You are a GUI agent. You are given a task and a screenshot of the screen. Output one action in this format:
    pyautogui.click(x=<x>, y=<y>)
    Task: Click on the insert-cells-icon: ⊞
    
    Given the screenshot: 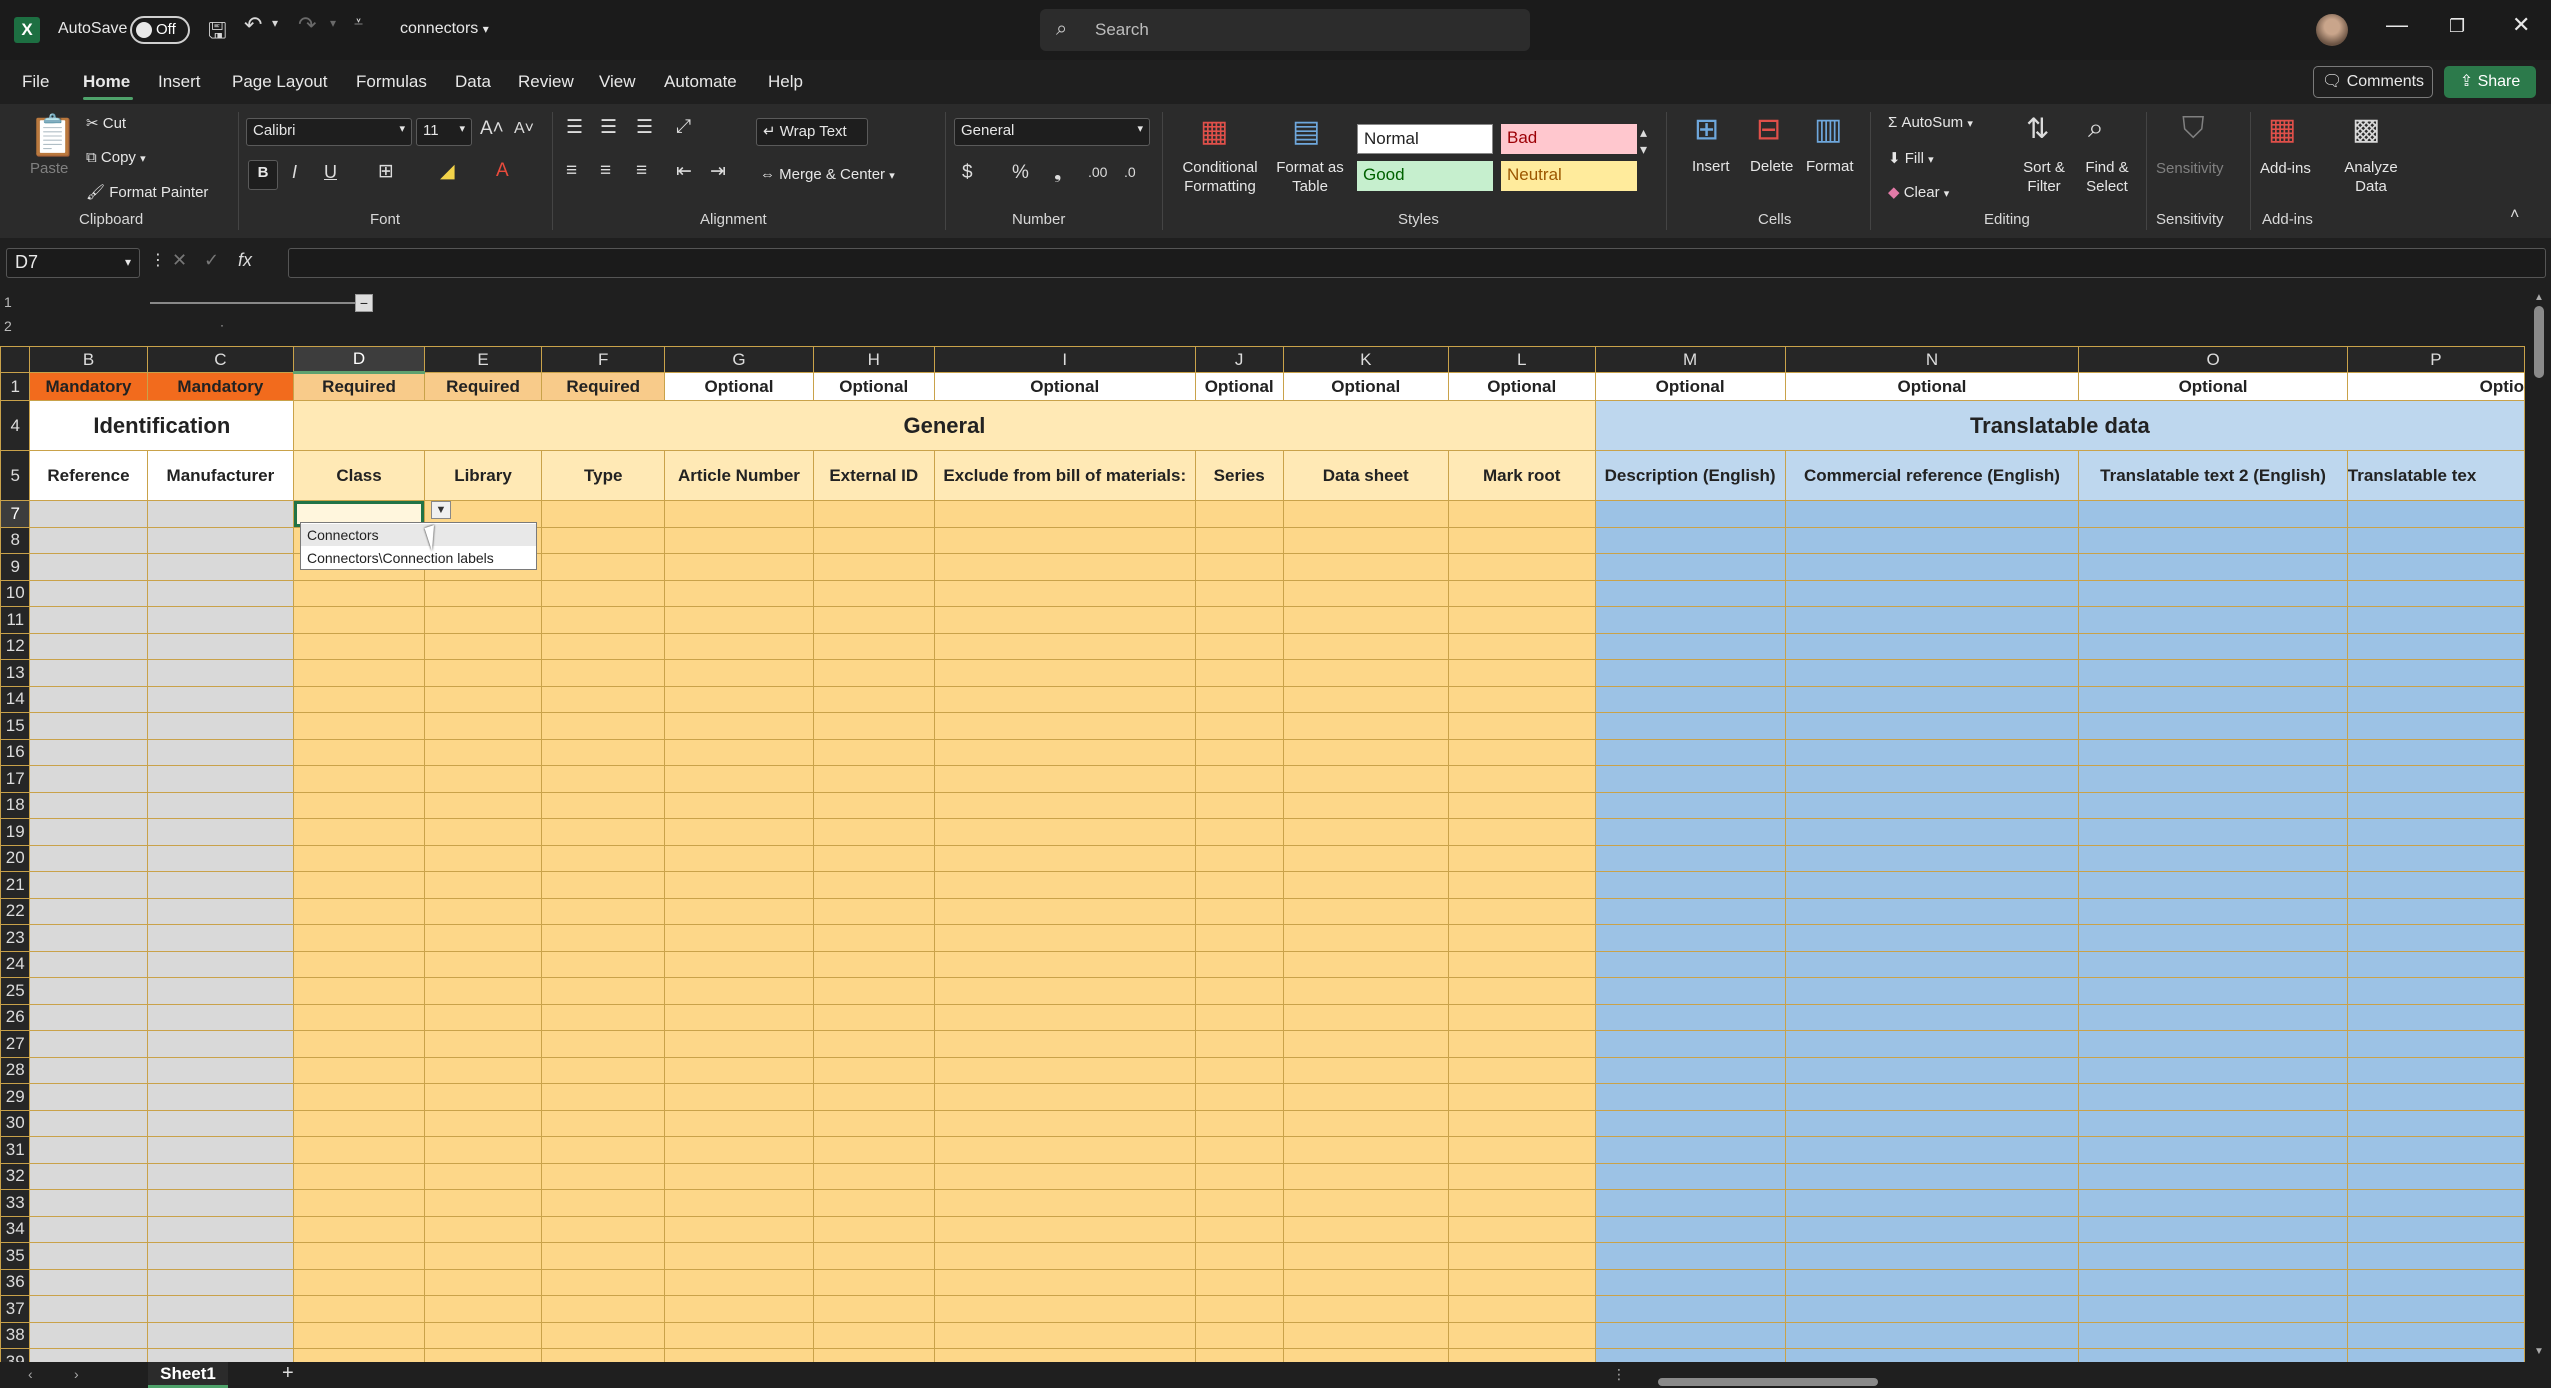 What is the action you would take?
    pyautogui.click(x=1706, y=129)
    